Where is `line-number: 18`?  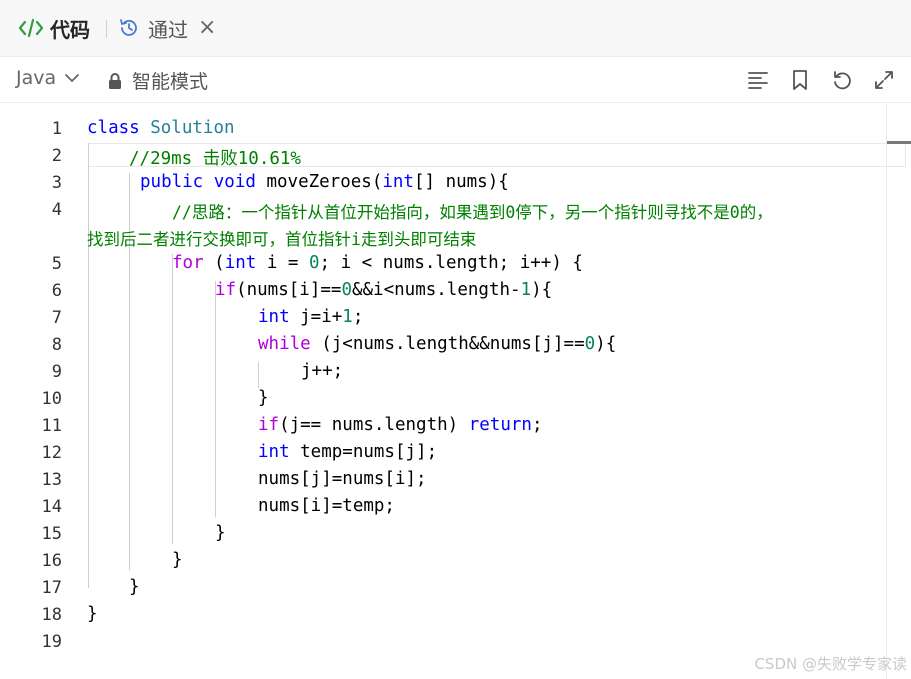 line-number: 18 is located at coordinates (51, 615).